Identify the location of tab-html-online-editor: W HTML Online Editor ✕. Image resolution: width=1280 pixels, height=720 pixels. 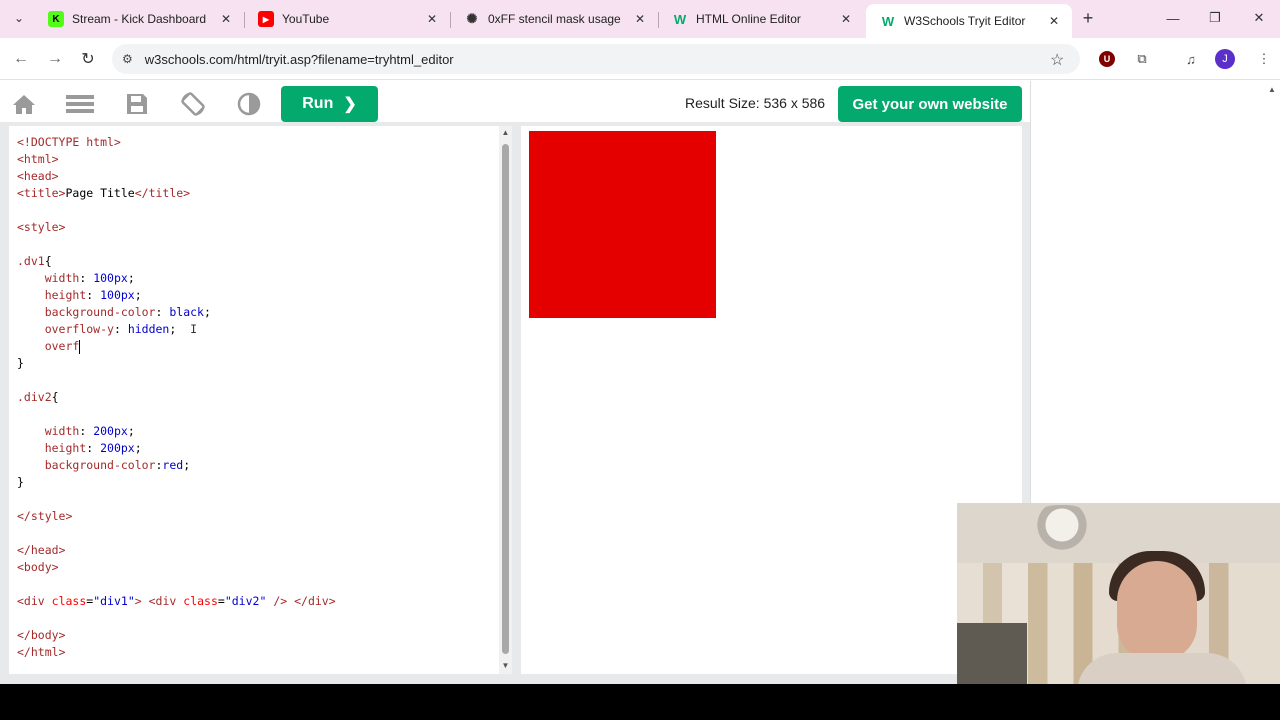
(761, 19).